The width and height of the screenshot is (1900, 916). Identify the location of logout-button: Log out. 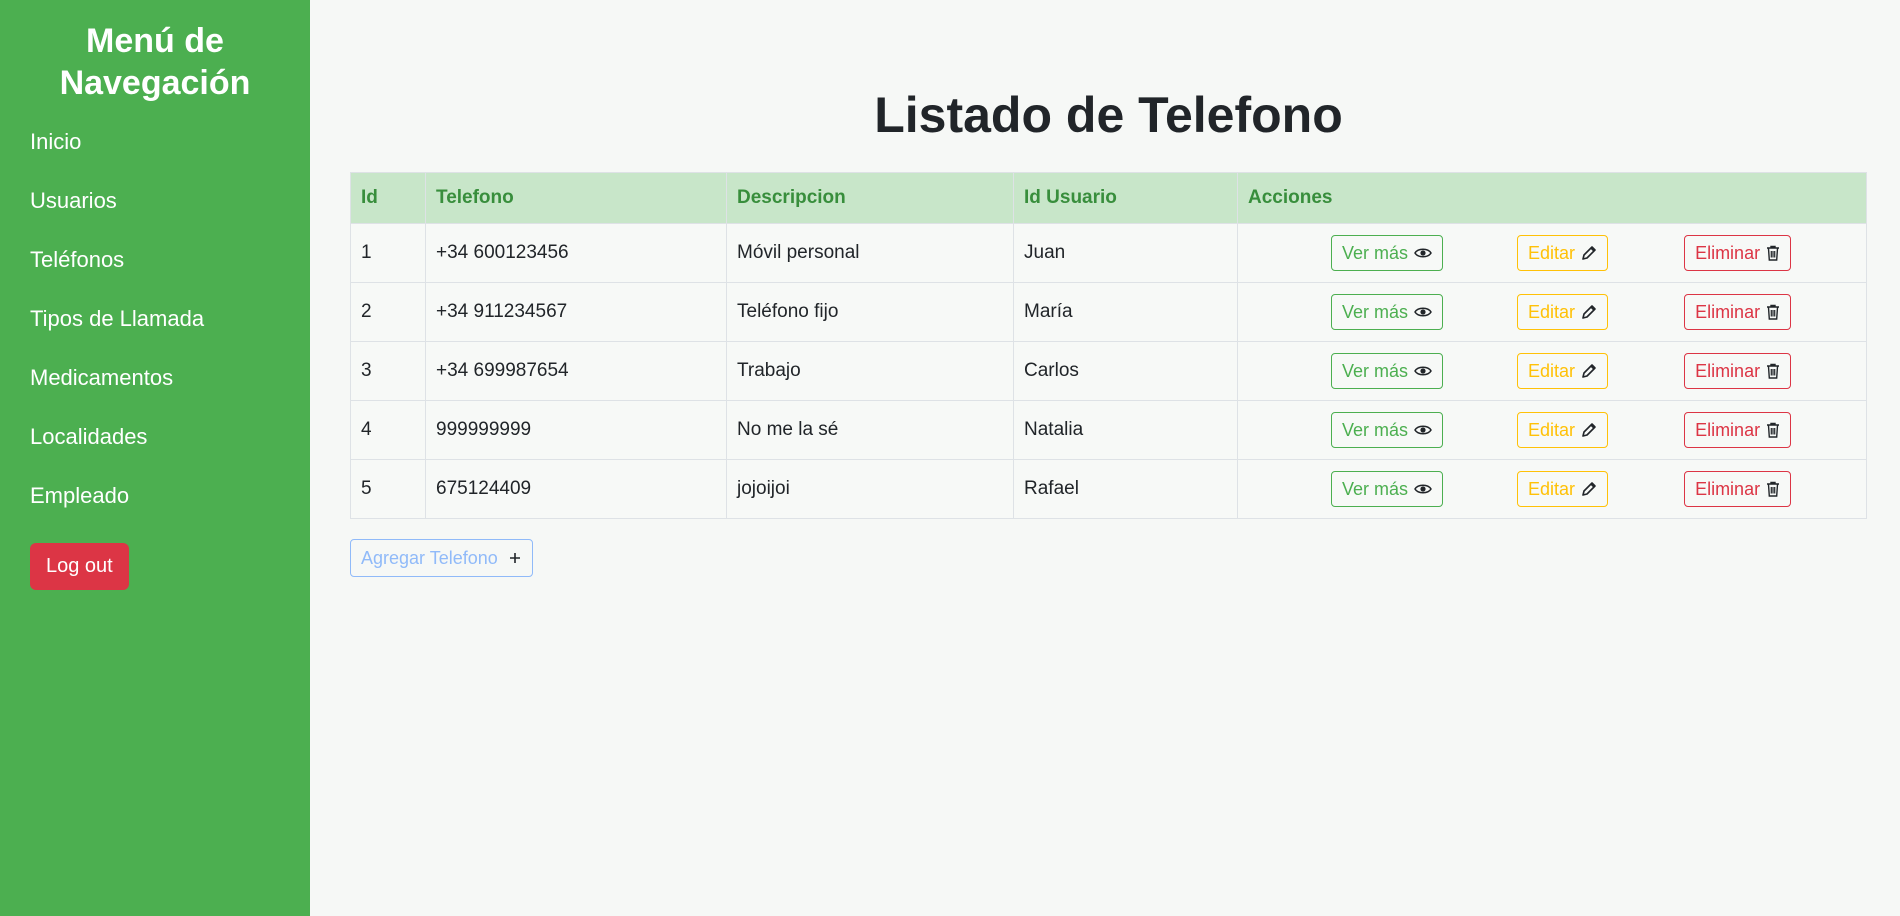
(79, 566).